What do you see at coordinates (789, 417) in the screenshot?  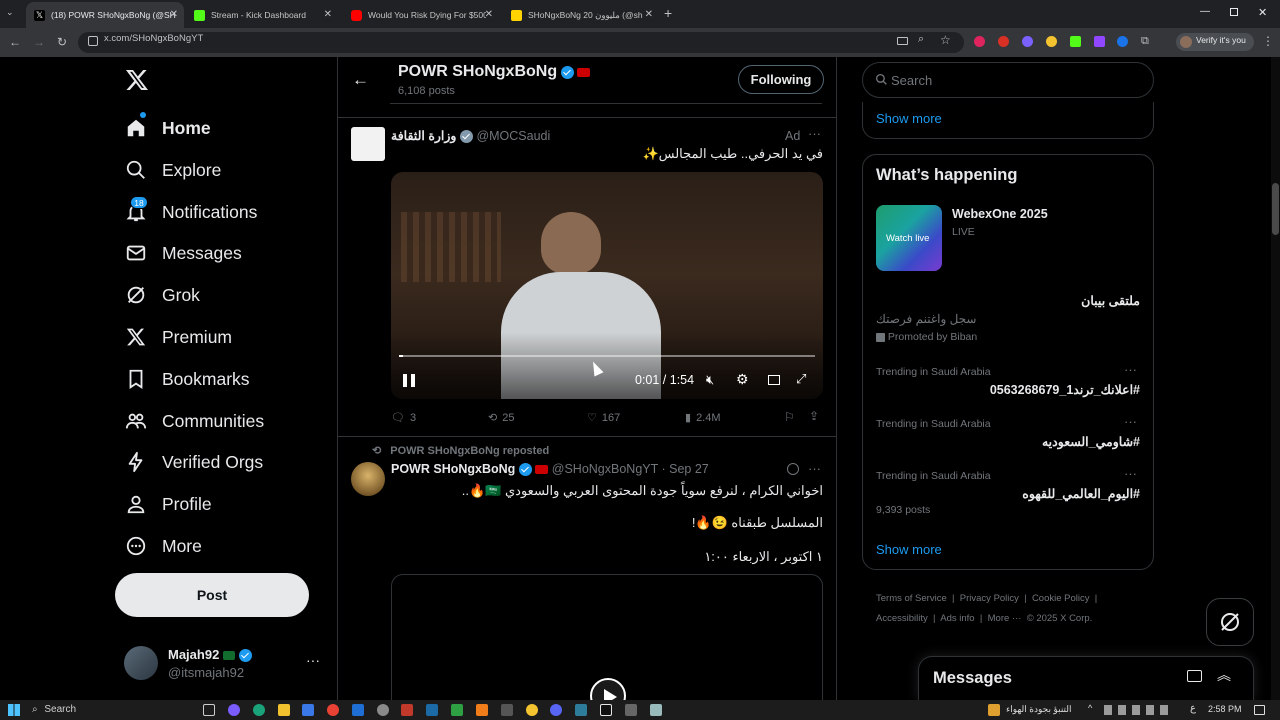 I see `bookmark-button: ⚐` at bounding box center [789, 417].